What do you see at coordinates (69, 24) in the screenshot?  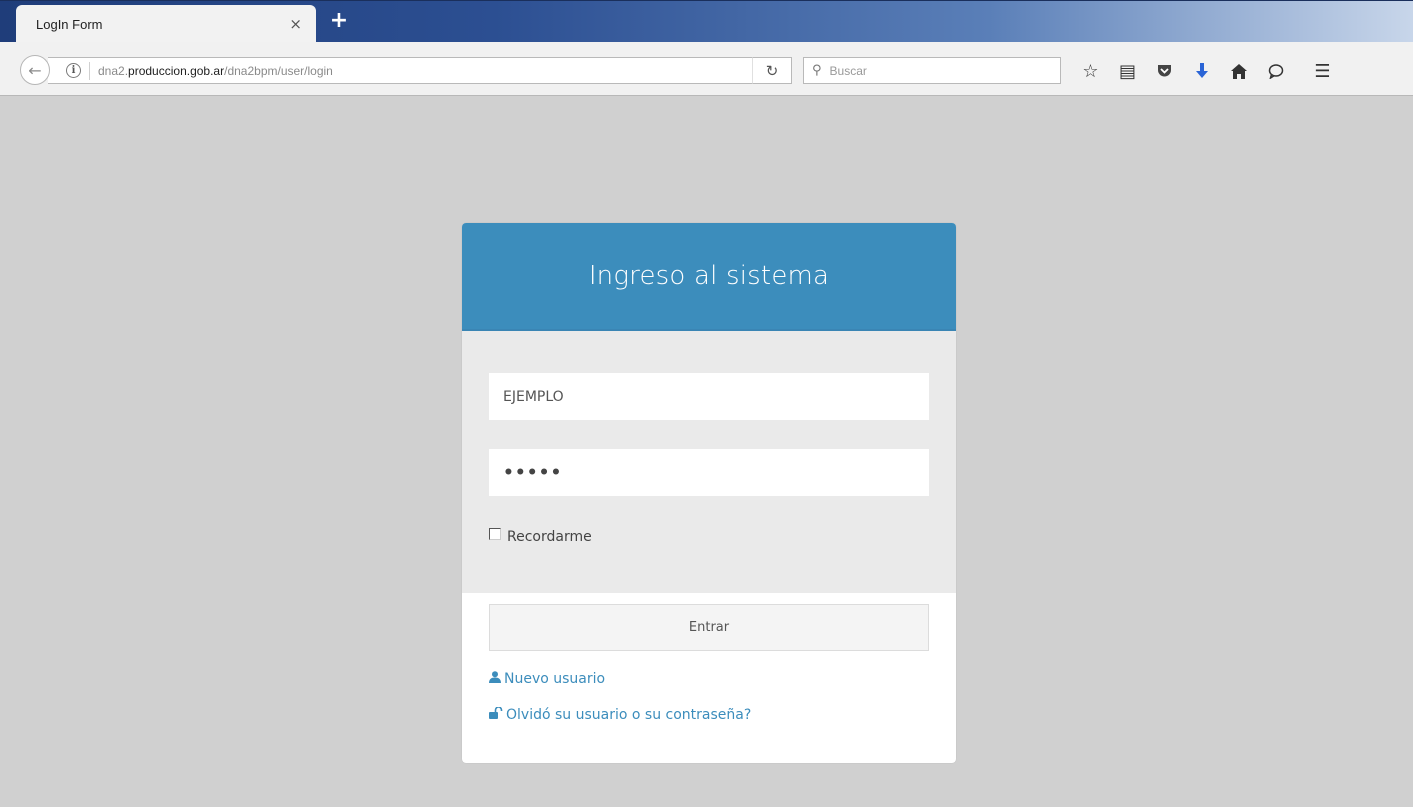 I see `tab-title: LogIn Form` at bounding box center [69, 24].